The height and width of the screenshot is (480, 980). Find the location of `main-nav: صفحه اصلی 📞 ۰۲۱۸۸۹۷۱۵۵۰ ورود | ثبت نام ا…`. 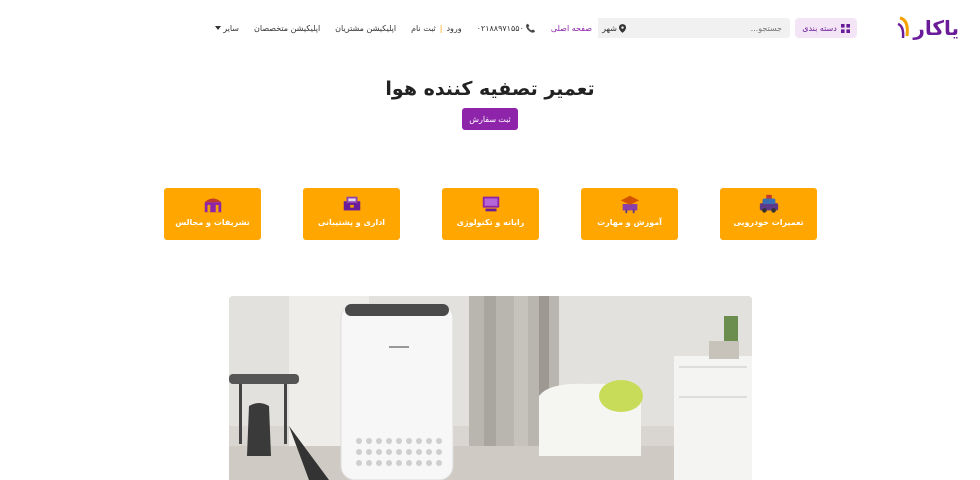

main-nav: صفحه اصلی 📞 ۰۲۱۸۸۹۷۱۵۵۰ ورود | ثبت نام ا… is located at coordinates (403, 28).